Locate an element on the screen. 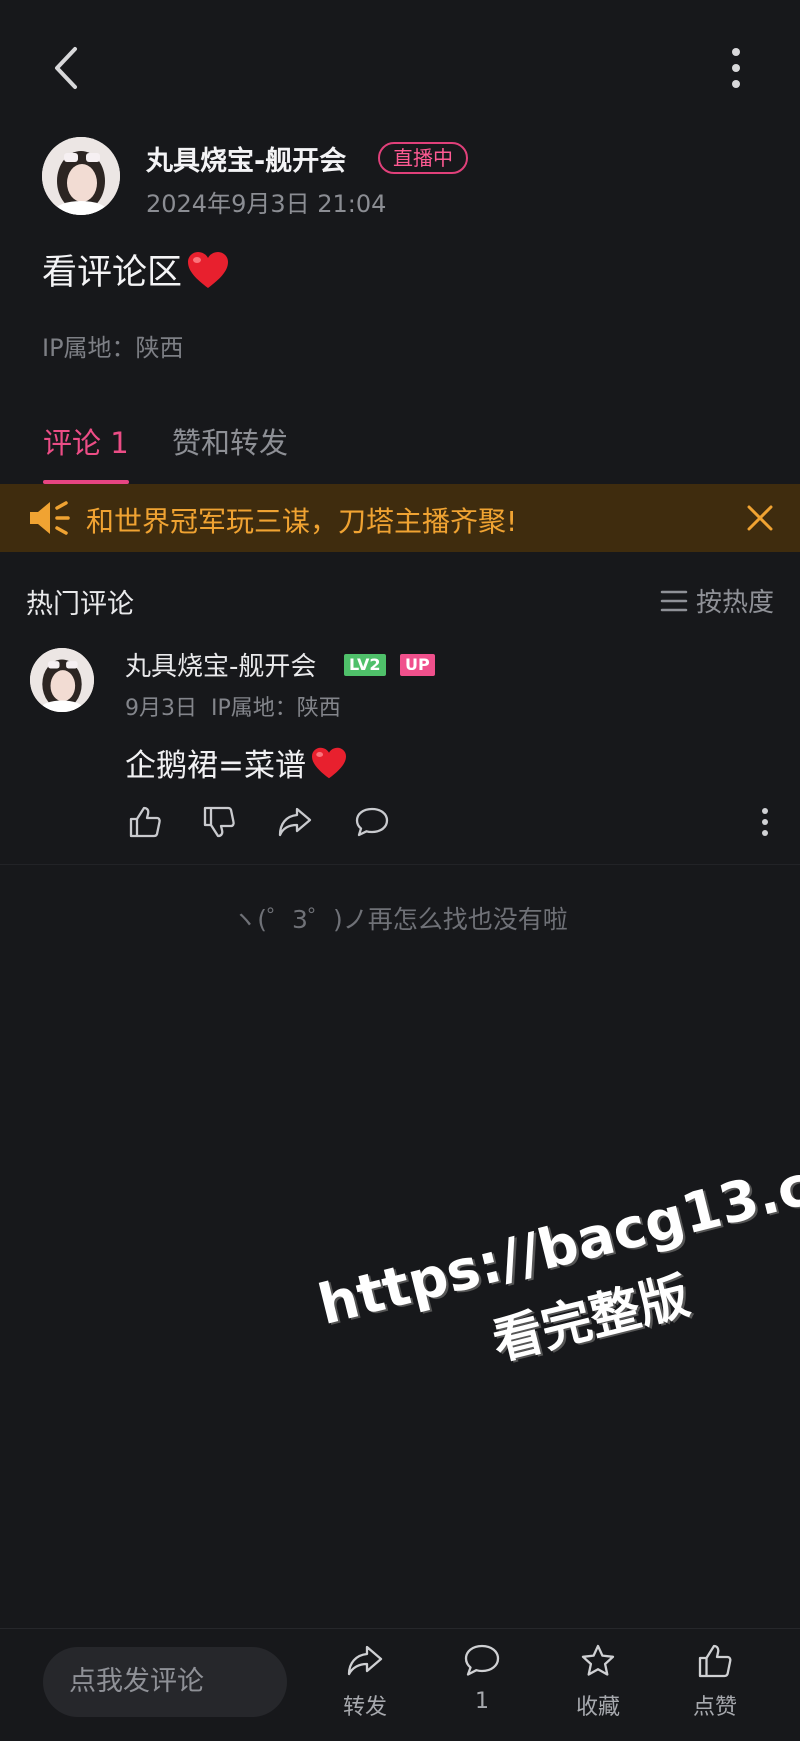 Image resolution: width=800 pixels, height=1741 pixels. comment-meta: 9月3日 IP属地：陕西 is located at coordinates (233, 706).